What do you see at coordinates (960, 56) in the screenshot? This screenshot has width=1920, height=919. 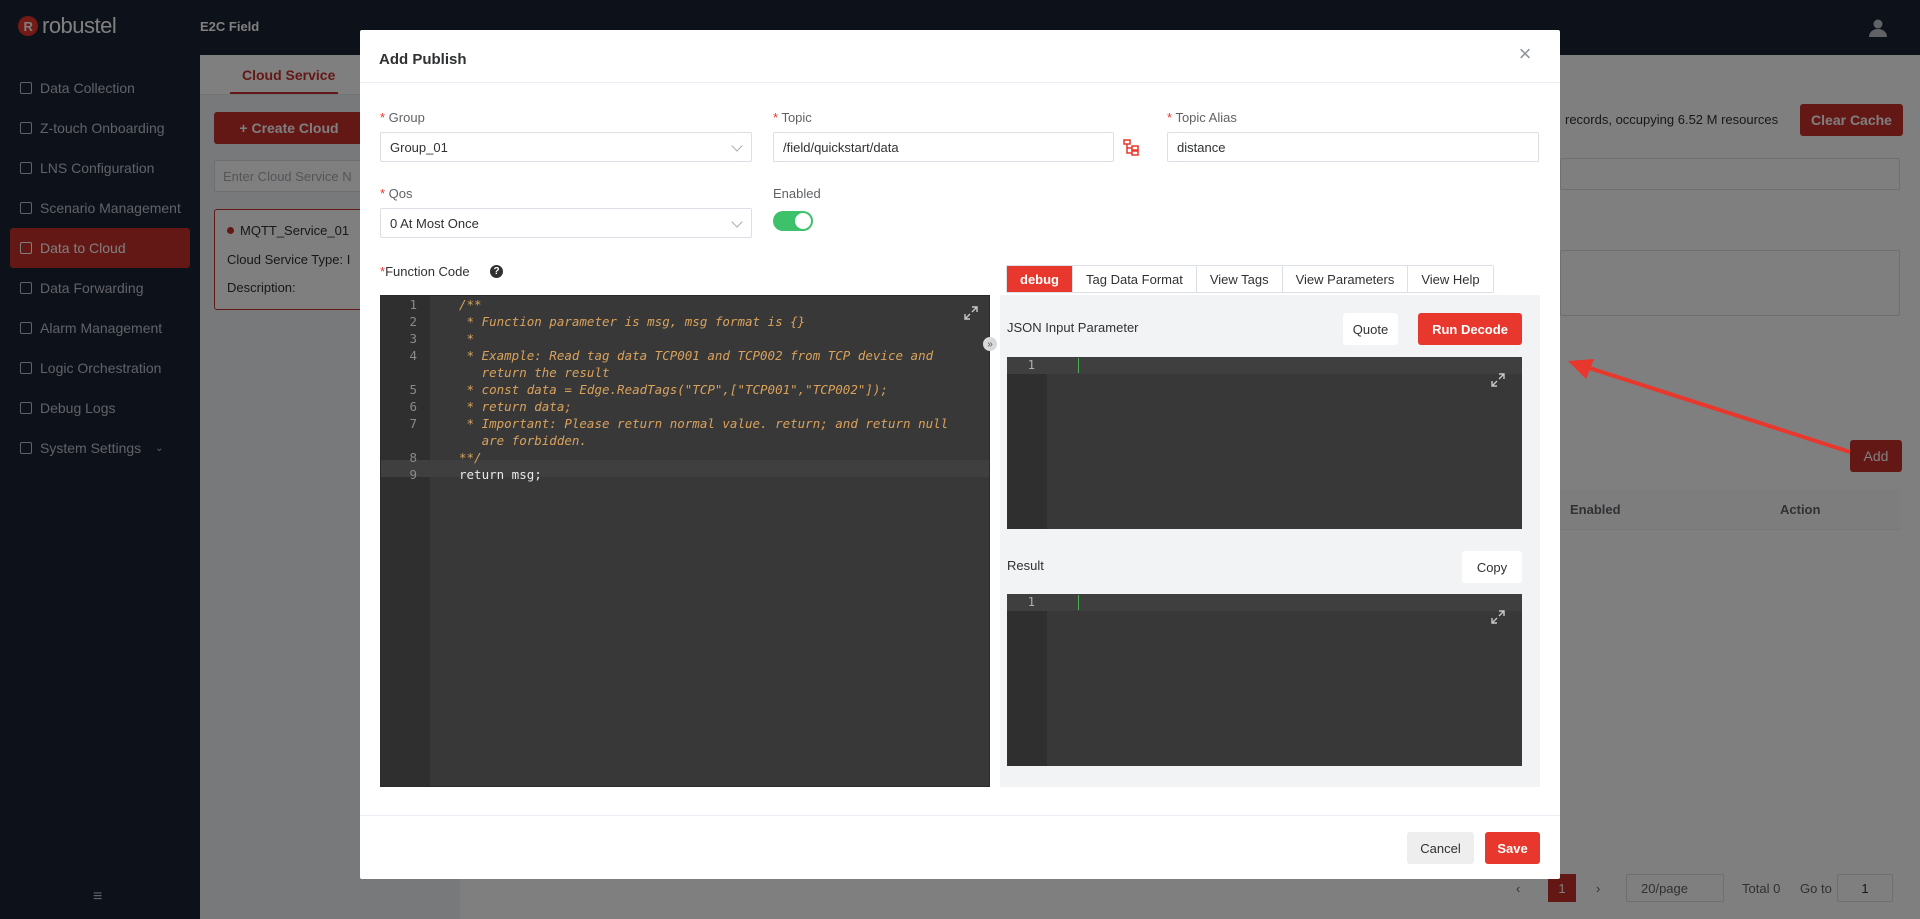 I see `dialog-header` at bounding box center [960, 56].